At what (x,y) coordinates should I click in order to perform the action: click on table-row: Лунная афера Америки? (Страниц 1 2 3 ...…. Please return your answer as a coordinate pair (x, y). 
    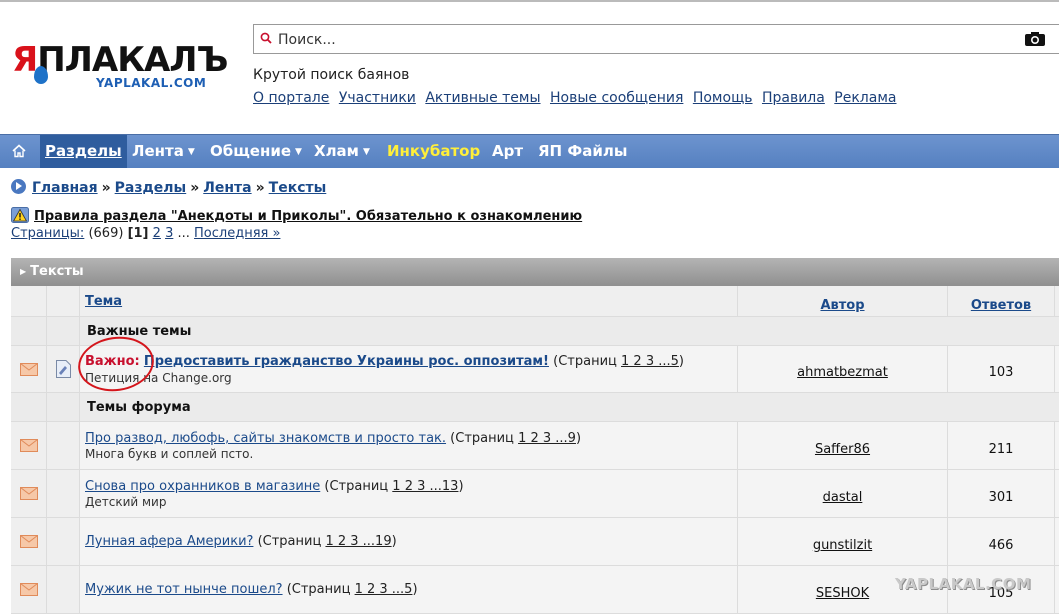
    Looking at the image, I should click on (535, 542).